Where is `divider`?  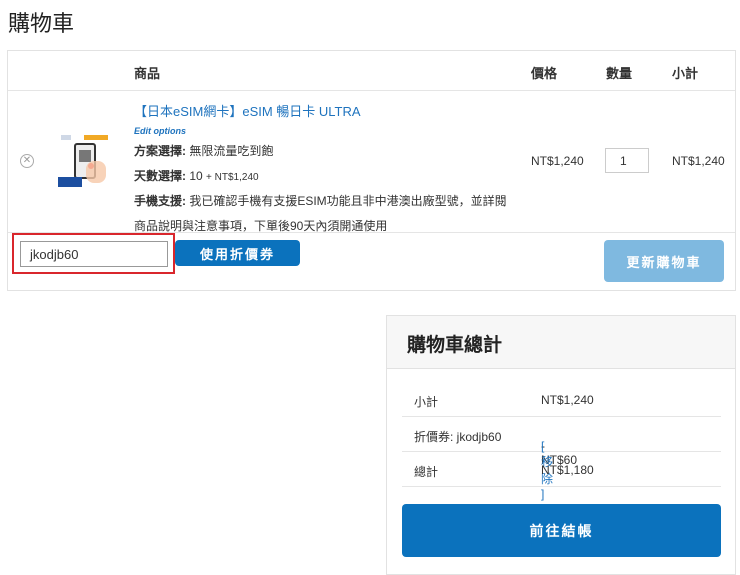
divider is located at coordinates (371, 90).